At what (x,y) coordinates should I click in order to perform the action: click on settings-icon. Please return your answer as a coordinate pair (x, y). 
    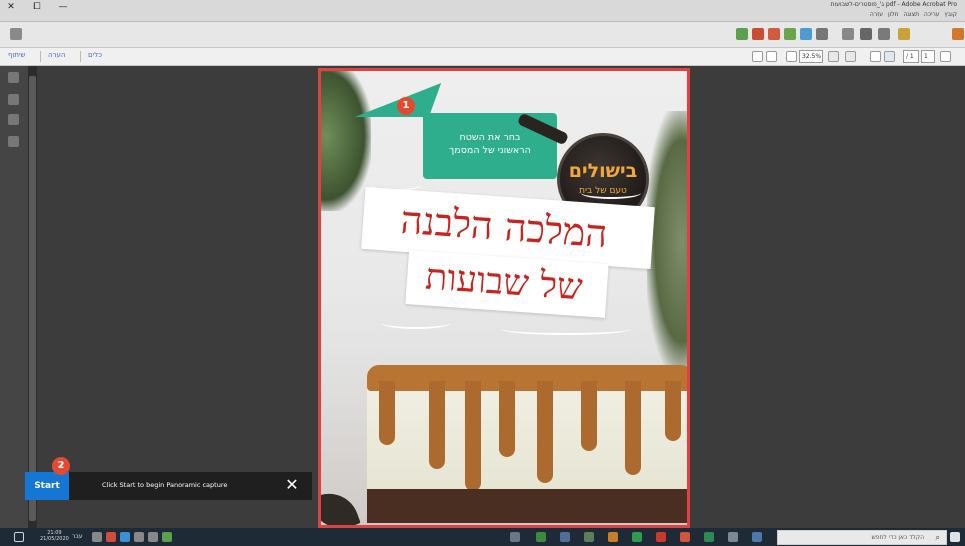
    Looking at the image, I should click on (806, 34).